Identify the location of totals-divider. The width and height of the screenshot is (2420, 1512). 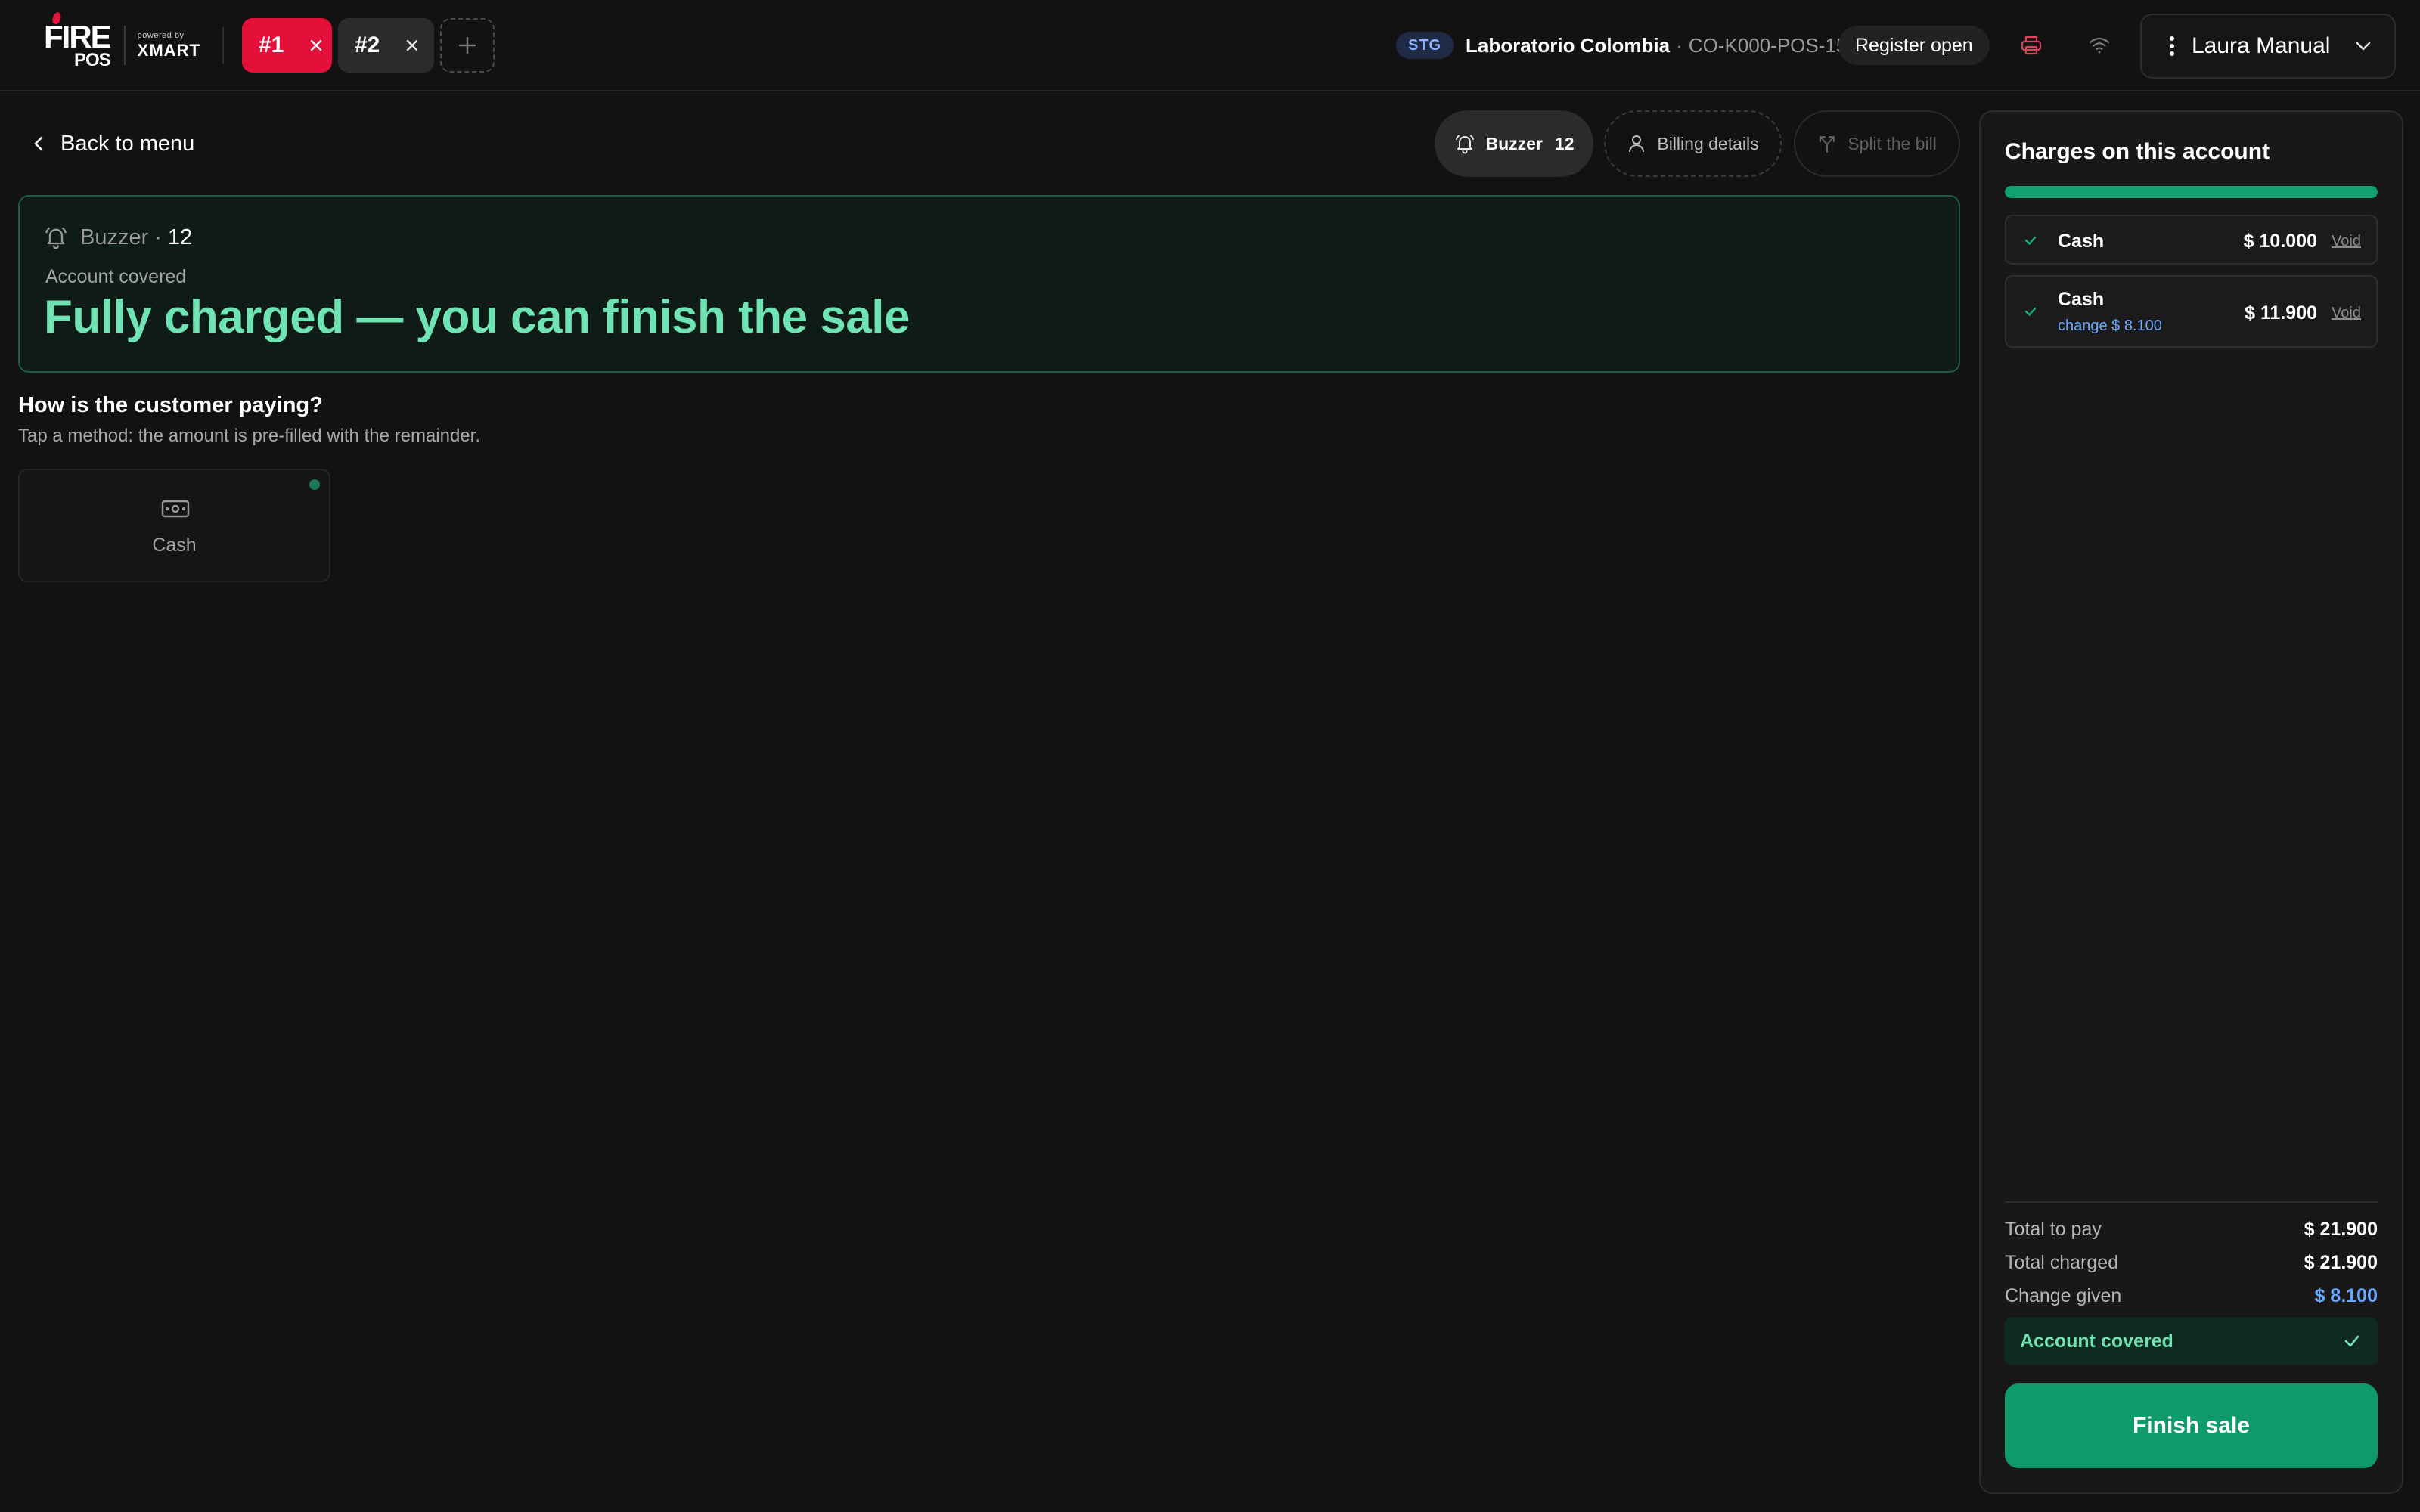
(2191, 1202).